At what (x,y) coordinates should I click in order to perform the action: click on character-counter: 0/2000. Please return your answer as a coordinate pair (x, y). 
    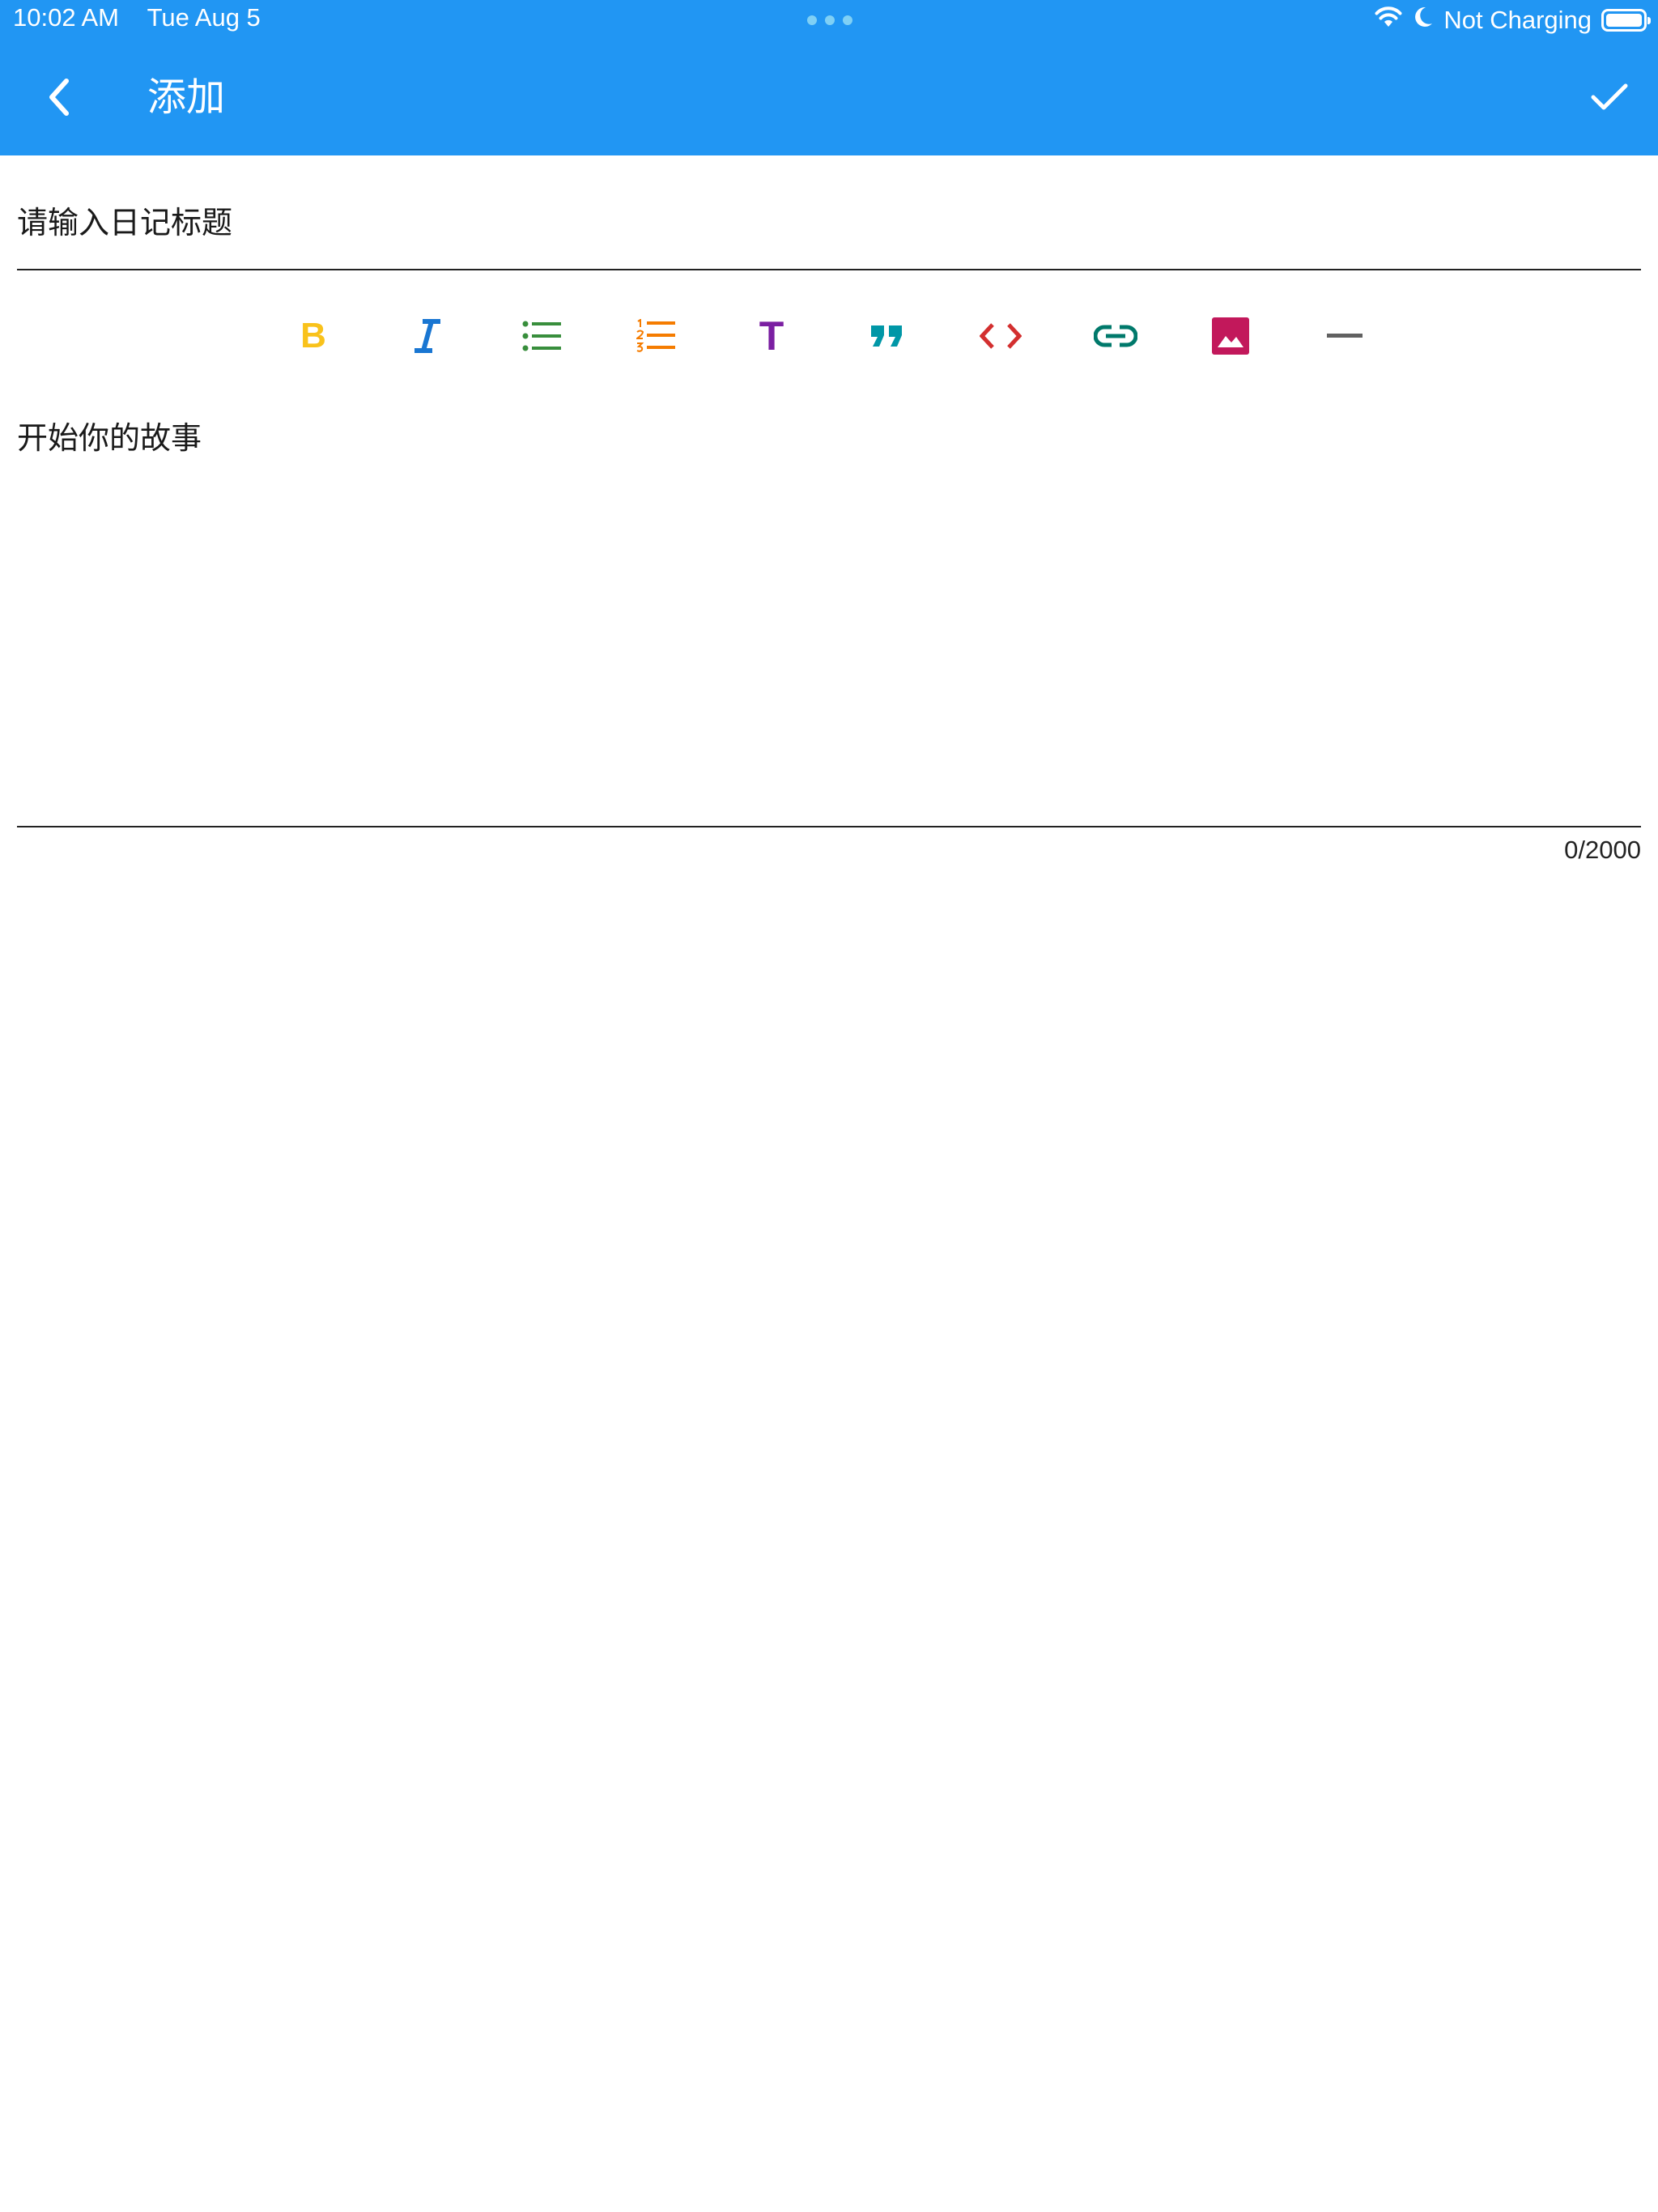
    Looking at the image, I should click on (1602, 850).